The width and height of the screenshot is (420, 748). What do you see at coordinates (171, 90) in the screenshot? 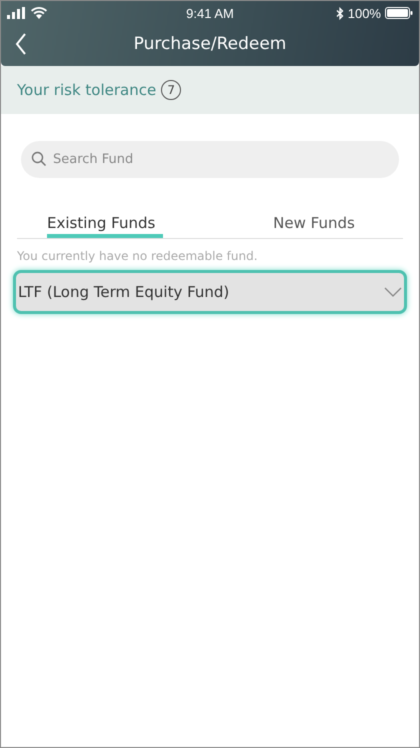
I see `risk-level-badge: 7` at bounding box center [171, 90].